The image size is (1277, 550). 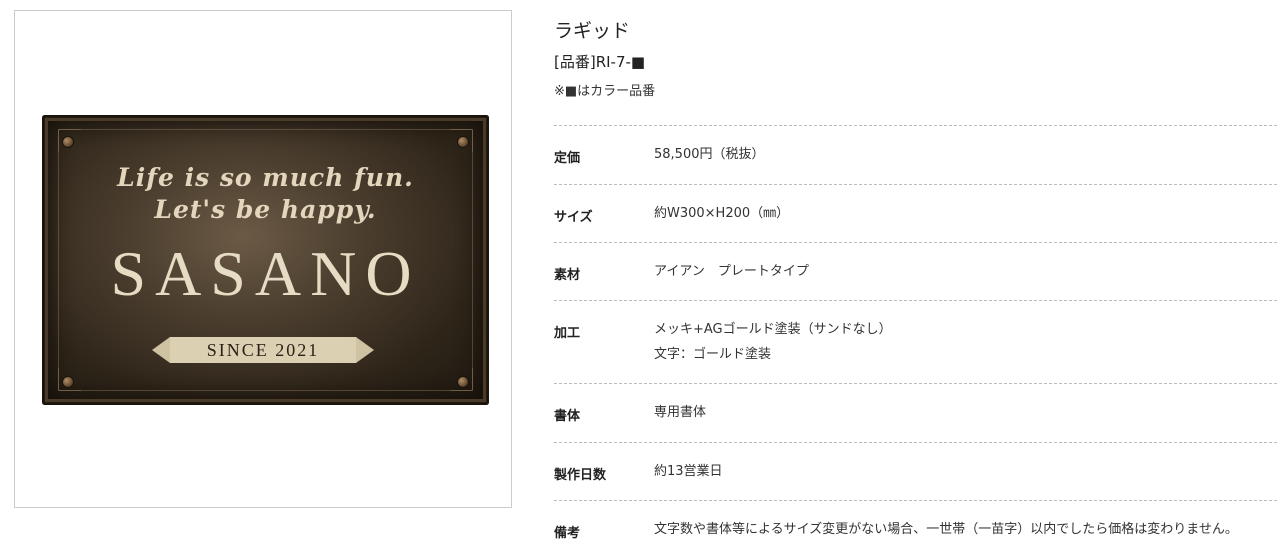 What do you see at coordinates (263, 350) in the screenshot?
I see `plate-banner-text: SINCE 2021` at bounding box center [263, 350].